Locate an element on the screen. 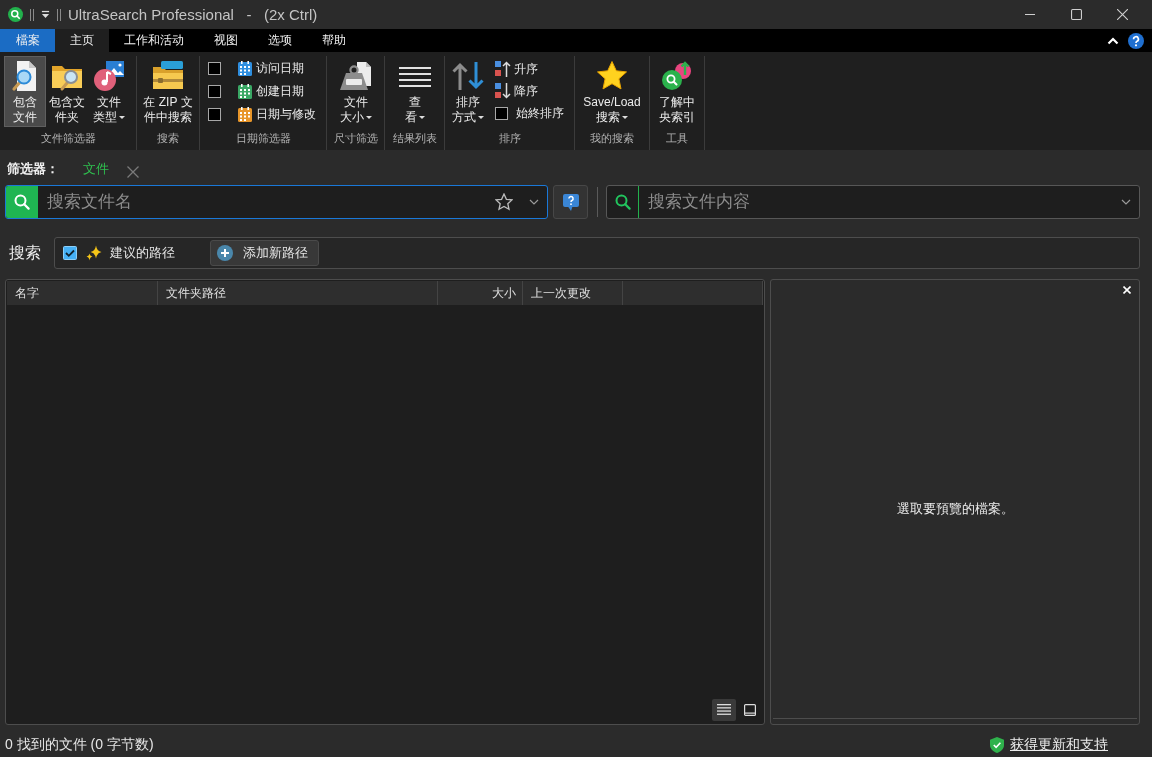  star-icon is located at coordinates (612, 76).